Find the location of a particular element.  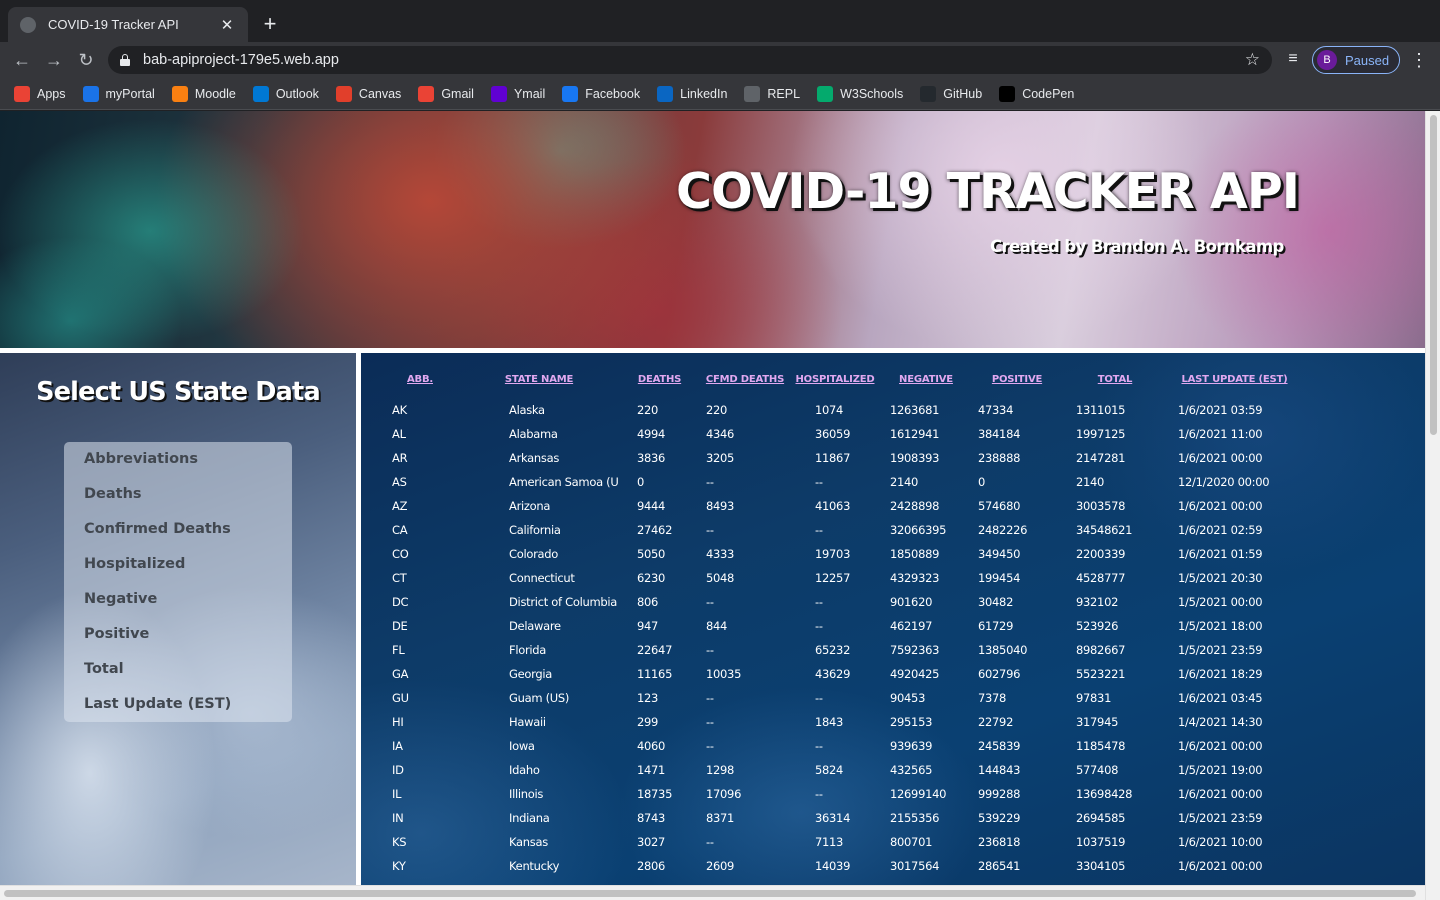

table-cell: ID is located at coordinates (398, 770).